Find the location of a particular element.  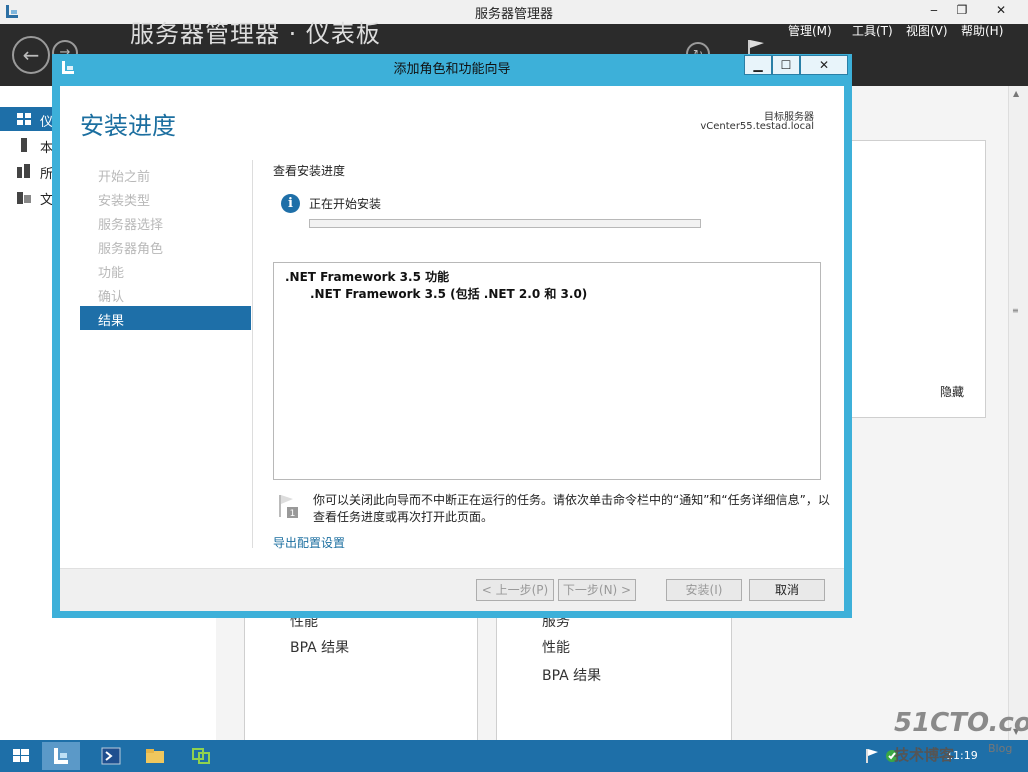

file-services-icon is located at coordinates (24, 198).